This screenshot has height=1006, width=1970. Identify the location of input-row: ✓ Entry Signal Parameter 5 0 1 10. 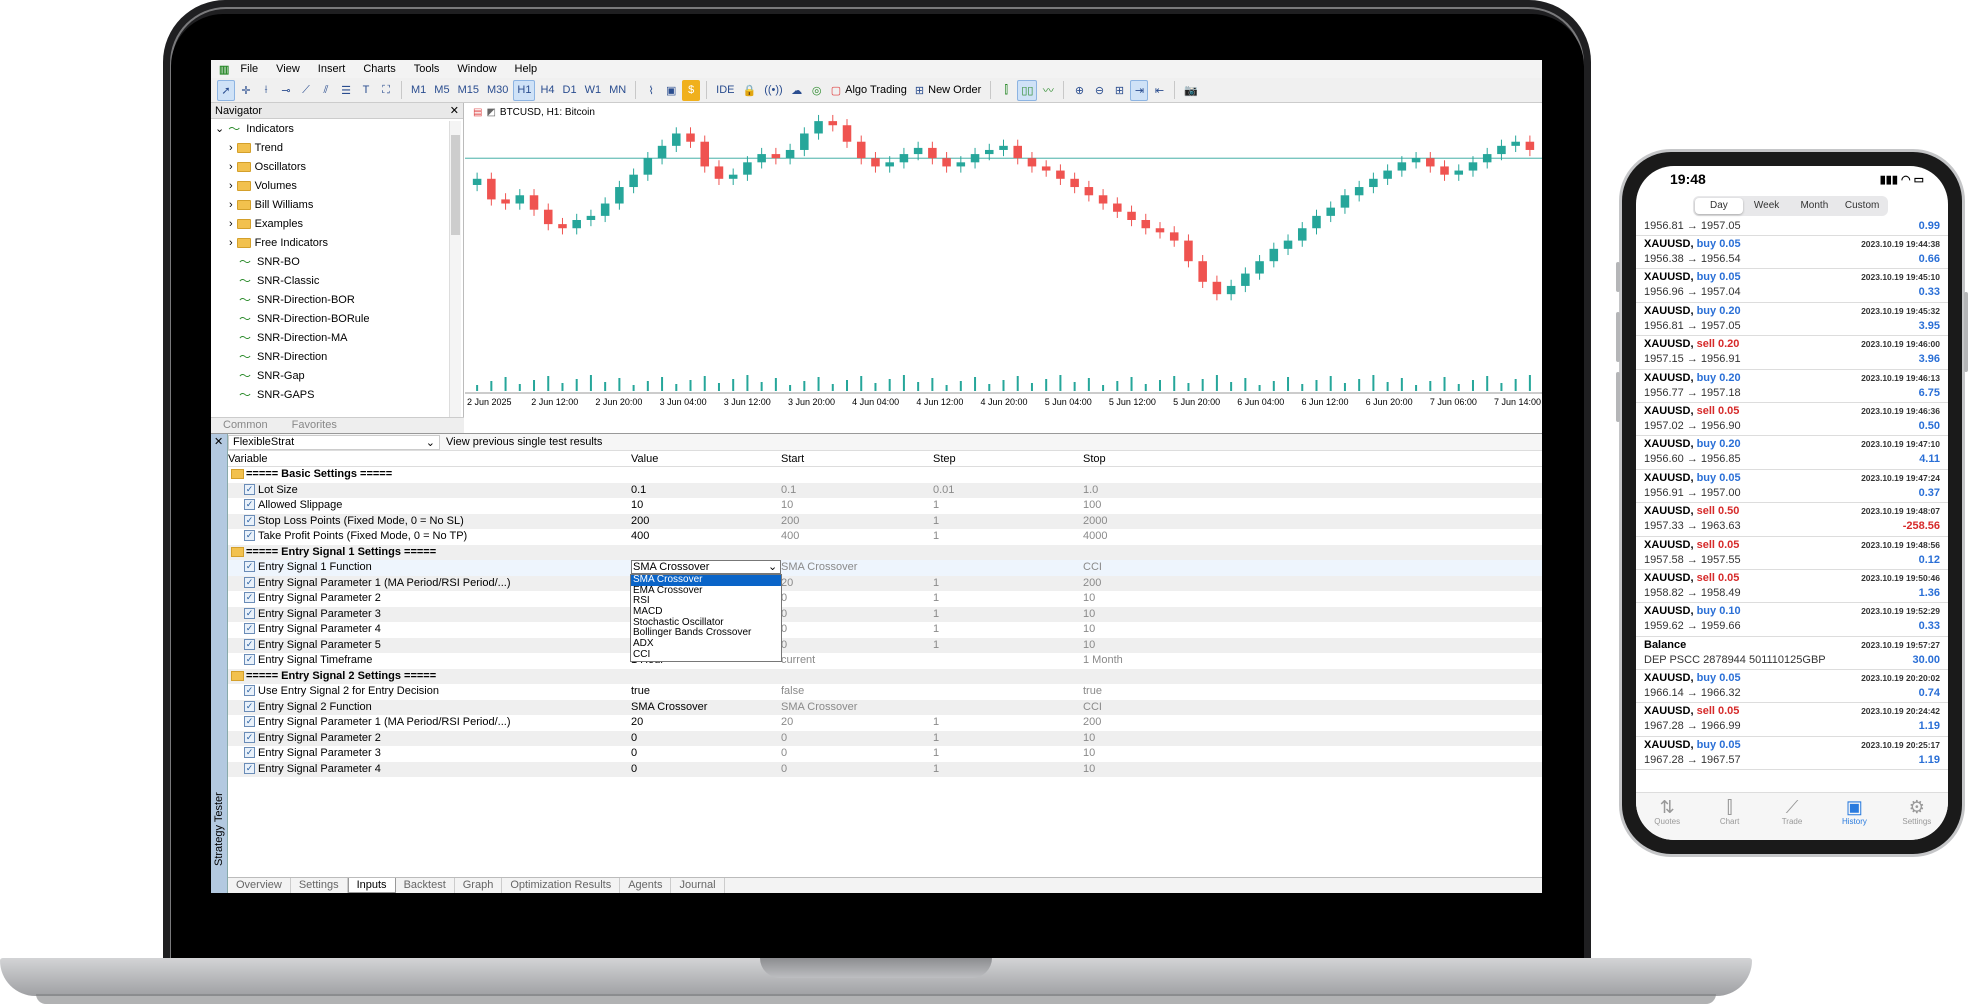
(885, 645).